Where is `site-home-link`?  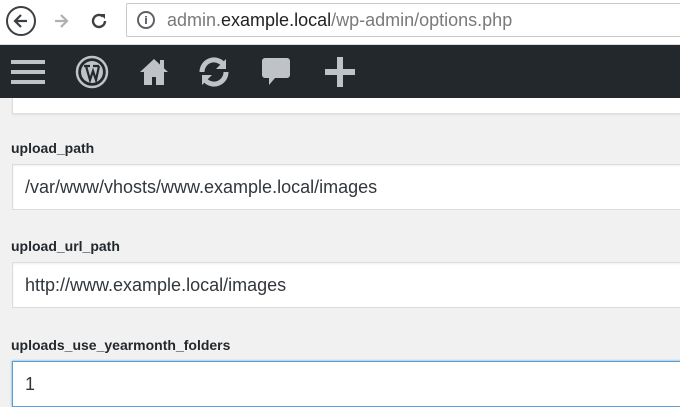 site-home-link is located at coordinates (154, 71).